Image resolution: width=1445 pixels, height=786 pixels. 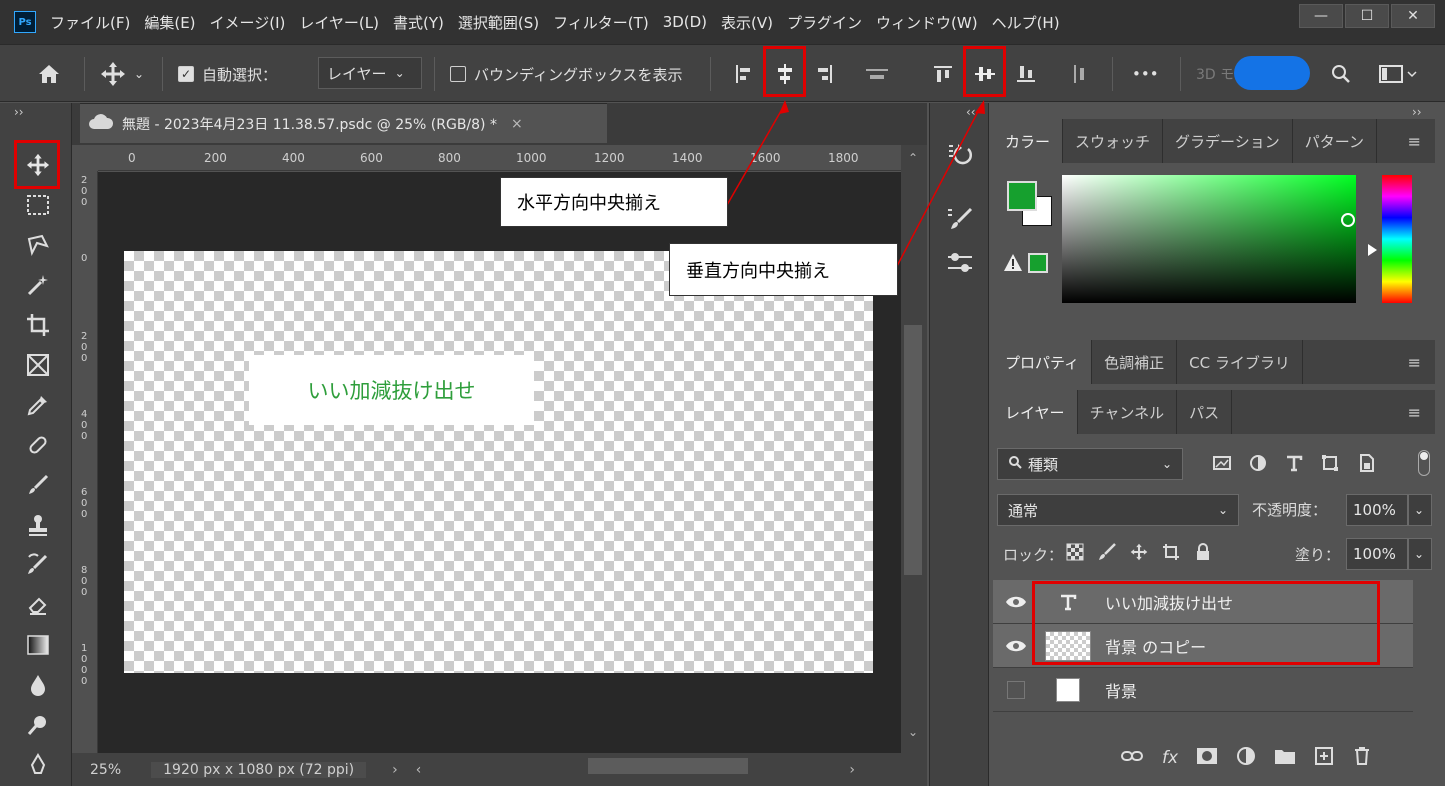 What do you see at coordinates (614, 202) in the screenshot?
I see `callout-horizontal-center: 水平方向中央揃え` at bounding box center [614, 202].